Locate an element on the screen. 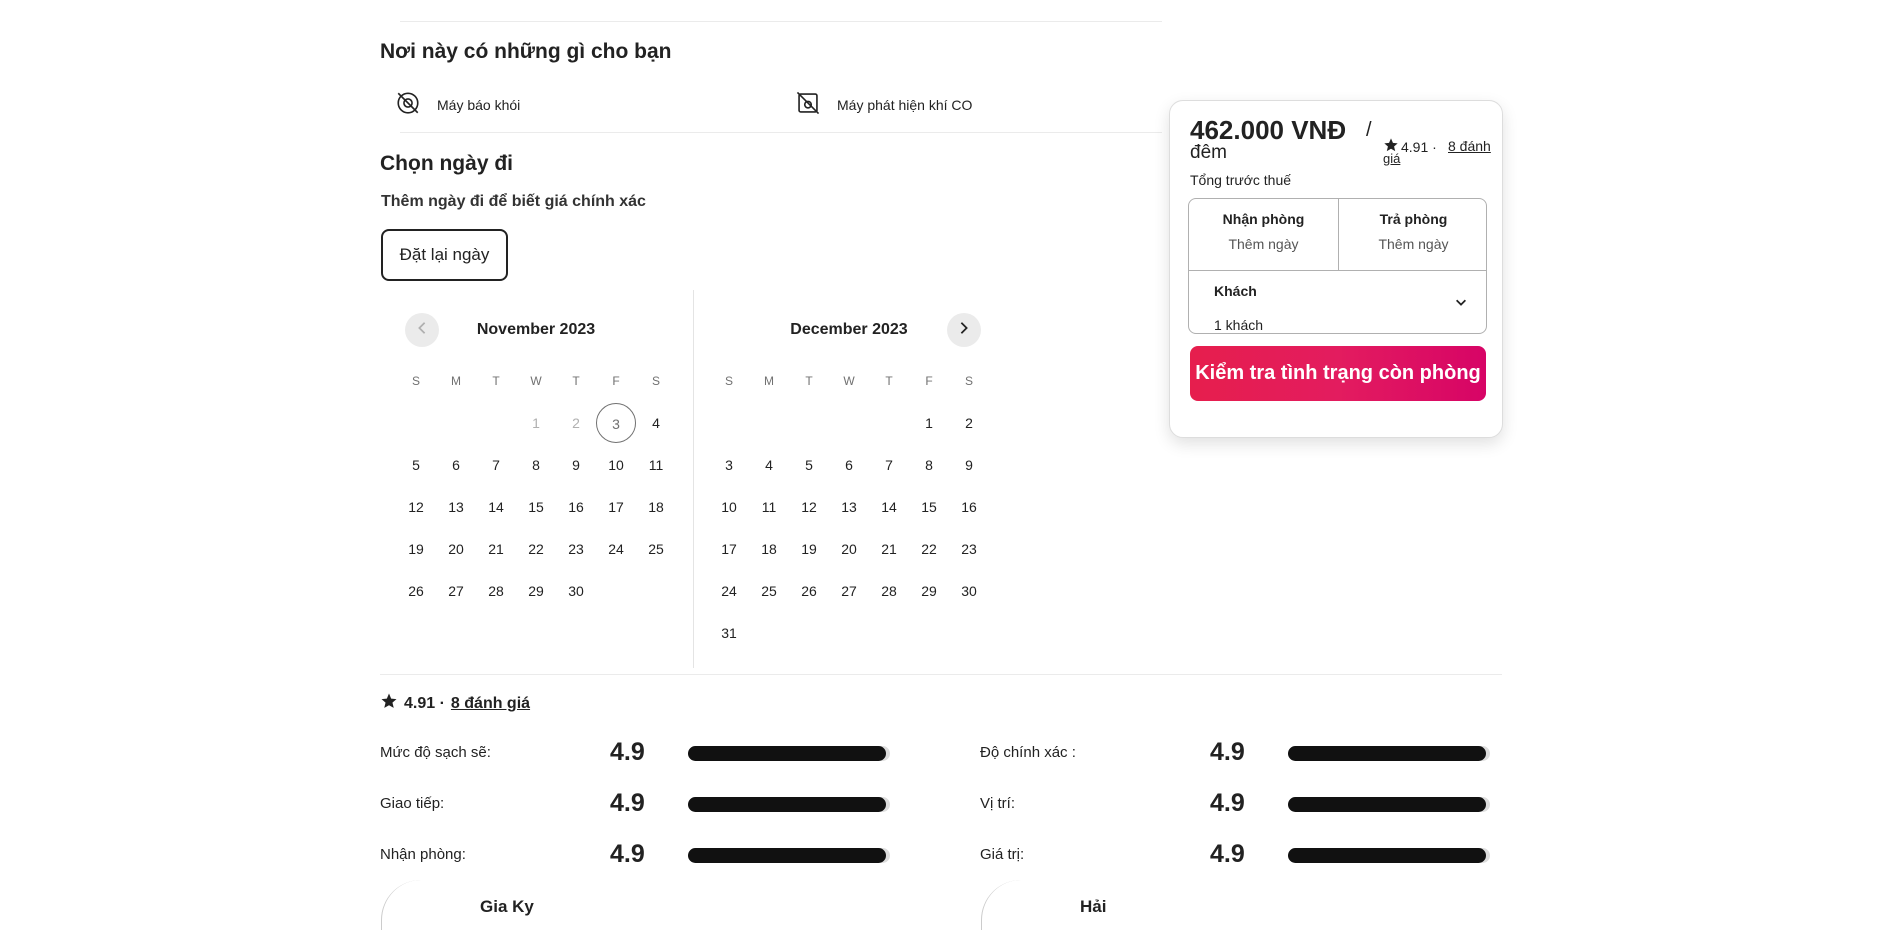  price-slash: / is located at coordinates (1369, 130).